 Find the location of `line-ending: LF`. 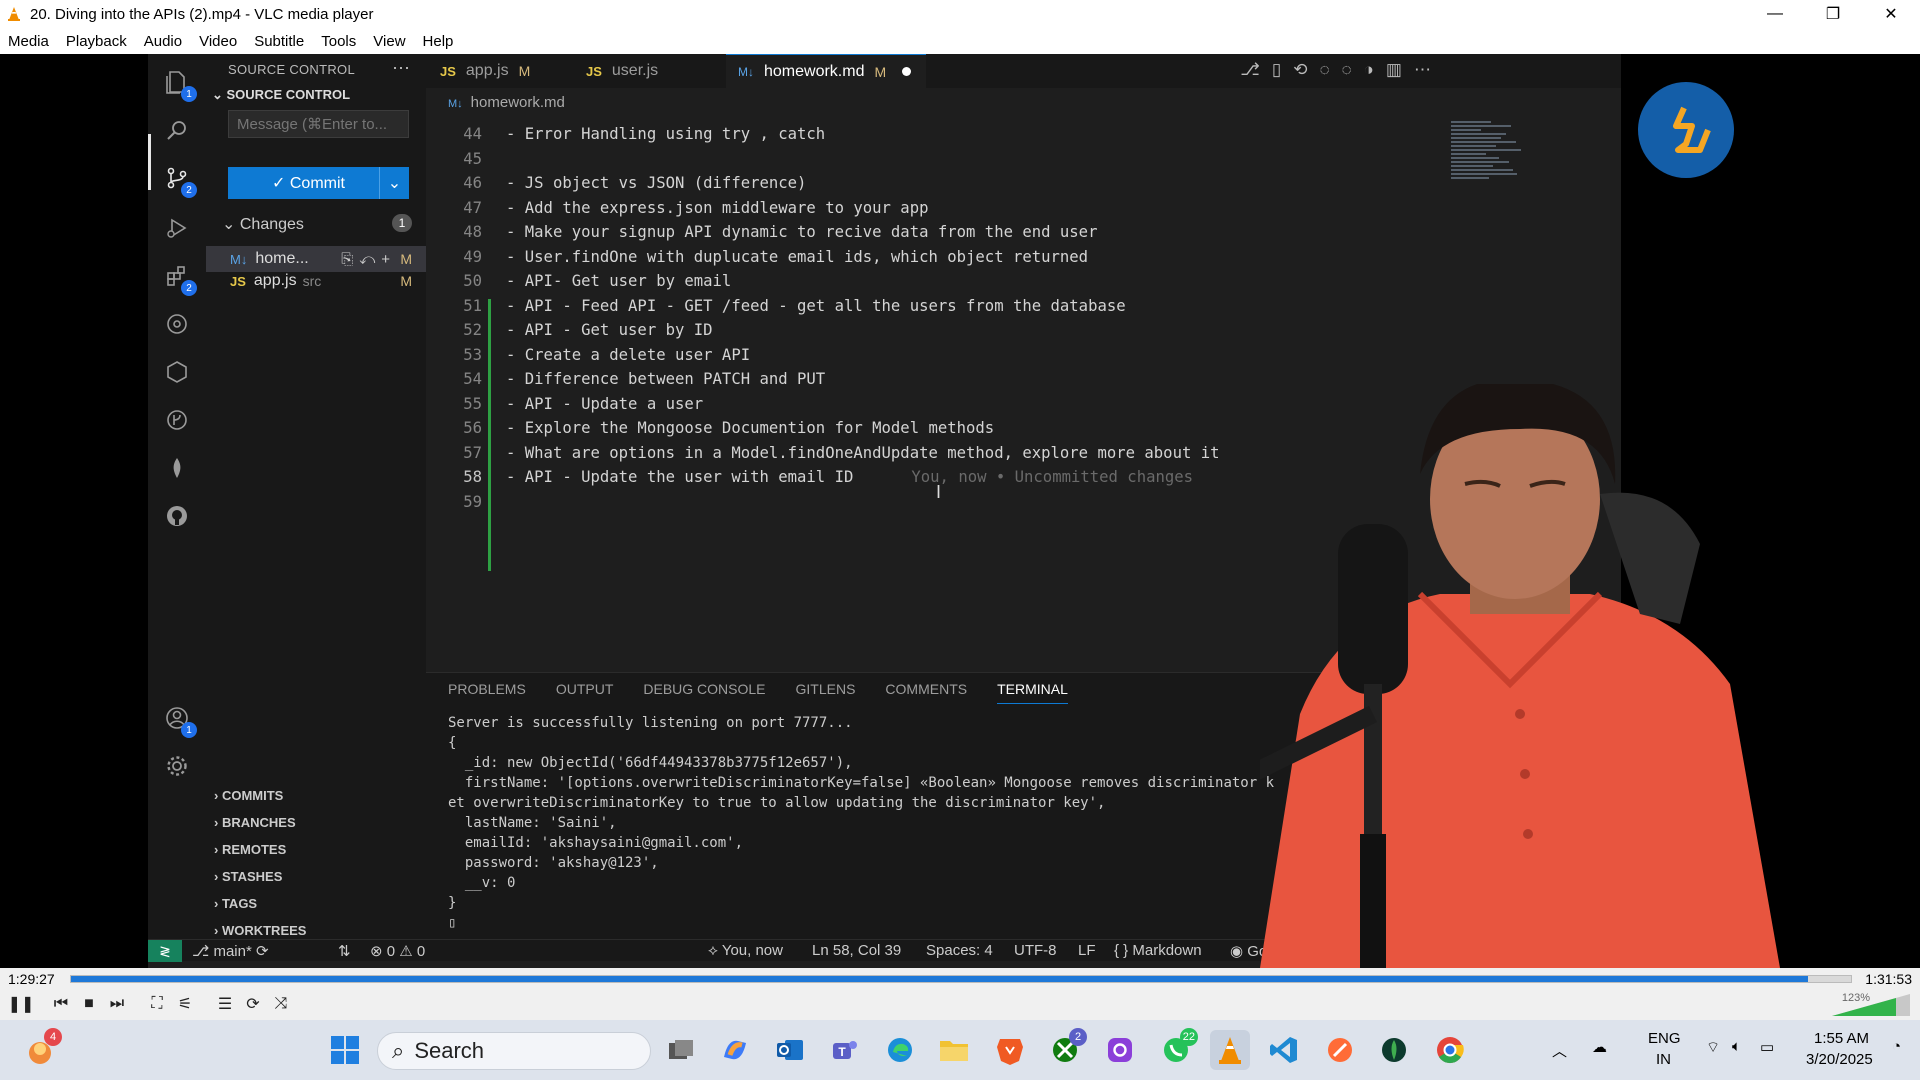

line-ending: LF is located at coordinates (1087, 950).